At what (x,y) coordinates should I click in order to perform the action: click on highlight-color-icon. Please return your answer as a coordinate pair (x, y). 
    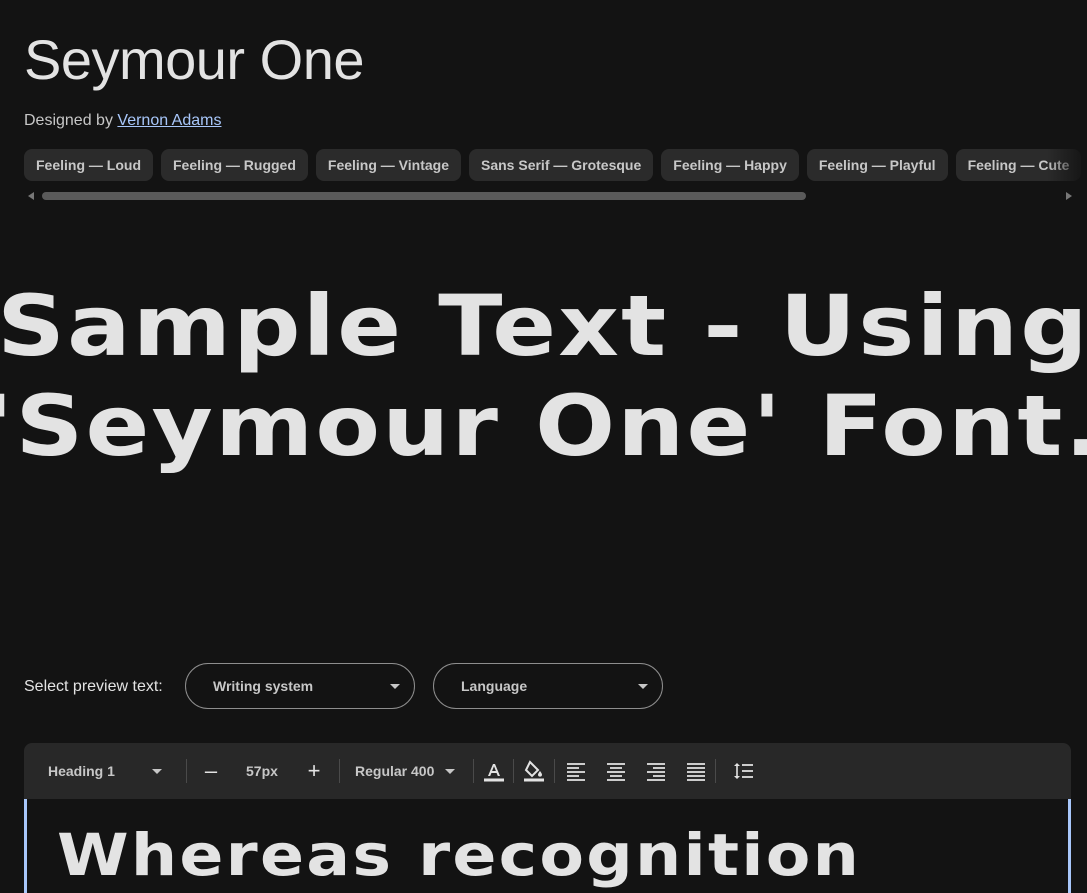
    Looking at the image, I should click on (534, 771).